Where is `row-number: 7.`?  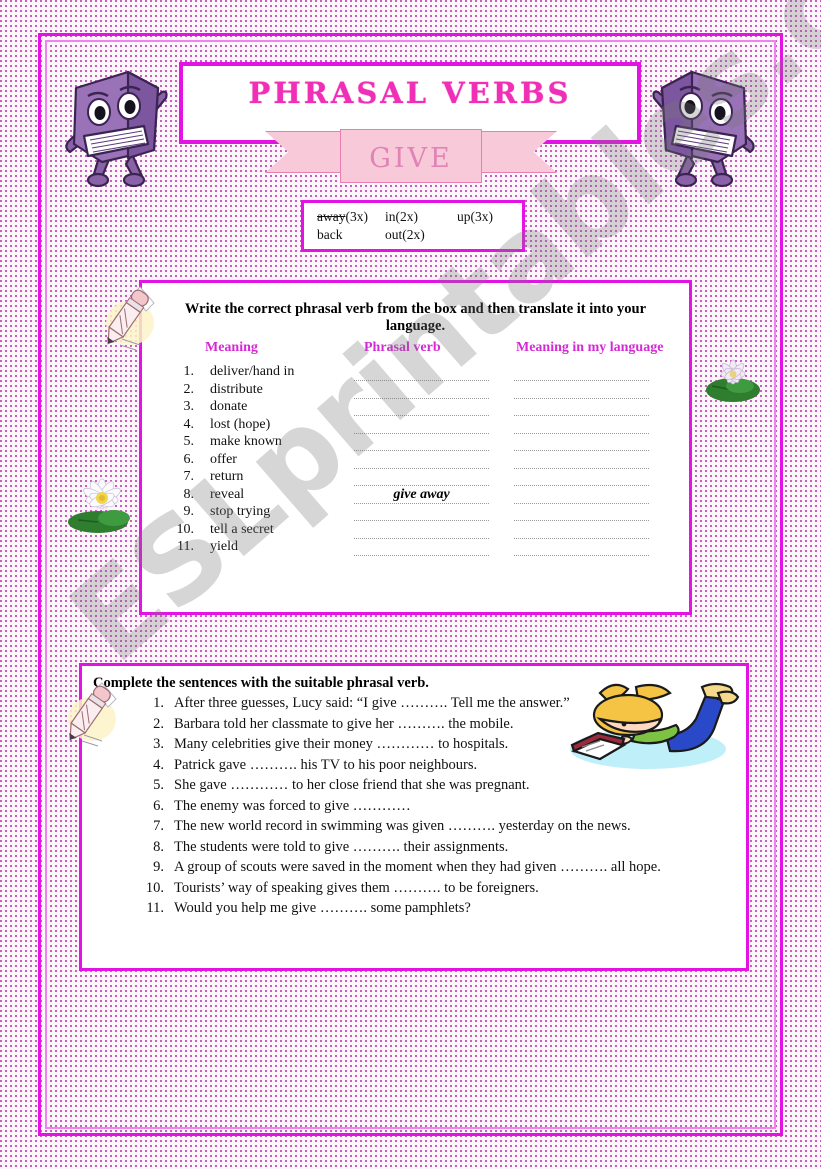 row-number: 7. is located at coordinates (189, 477).